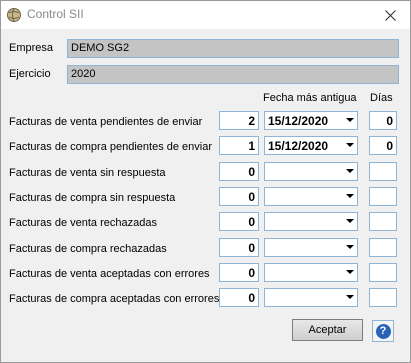 This screenshot has height=363, width=411. I want to click on count-venta-sin-respuesta: 0, so click(239, 171).